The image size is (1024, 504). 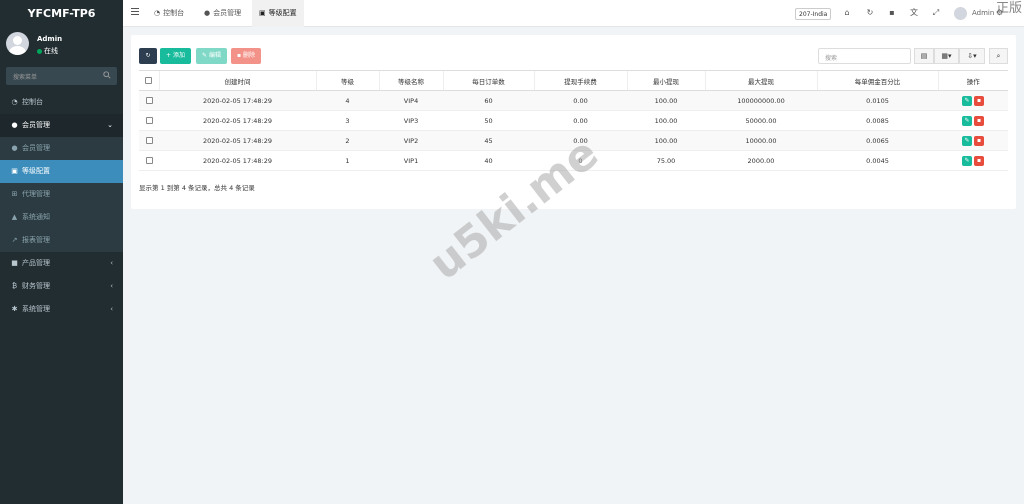 I want to click on home-icon: ⌂, so click(x=847, y=13).